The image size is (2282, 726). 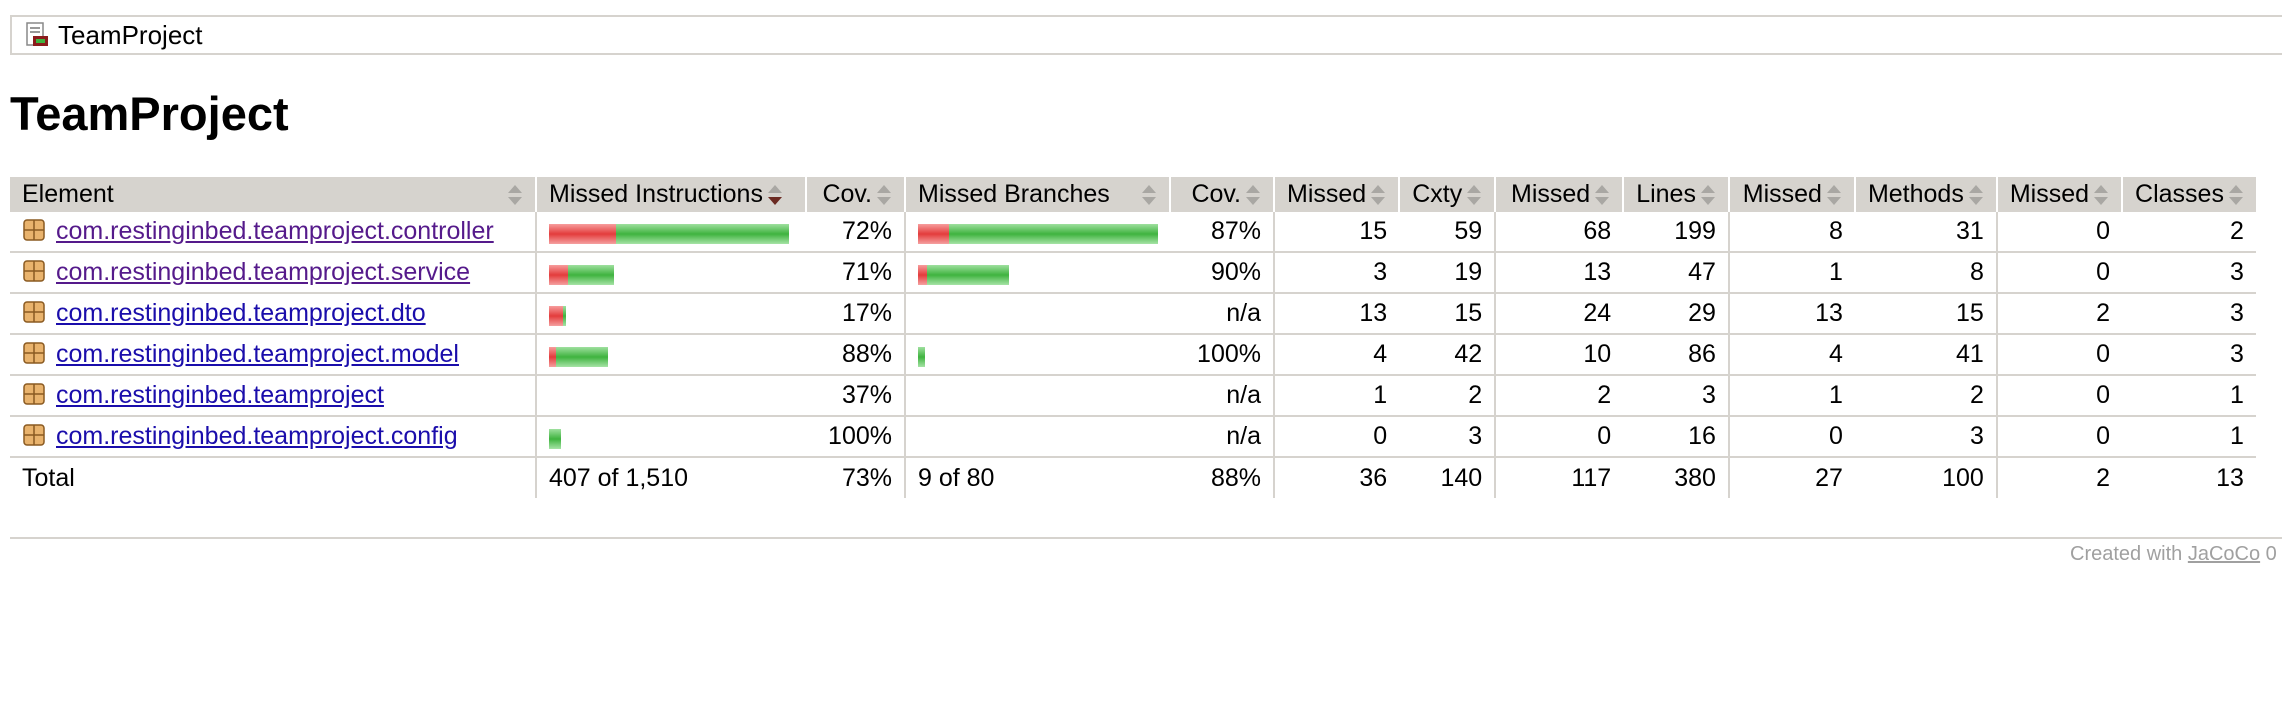 What do you see at coordinates (855, 355) in the screenshot?
I see `instructions-coverage: 88%` at bounding box center [855, 355].